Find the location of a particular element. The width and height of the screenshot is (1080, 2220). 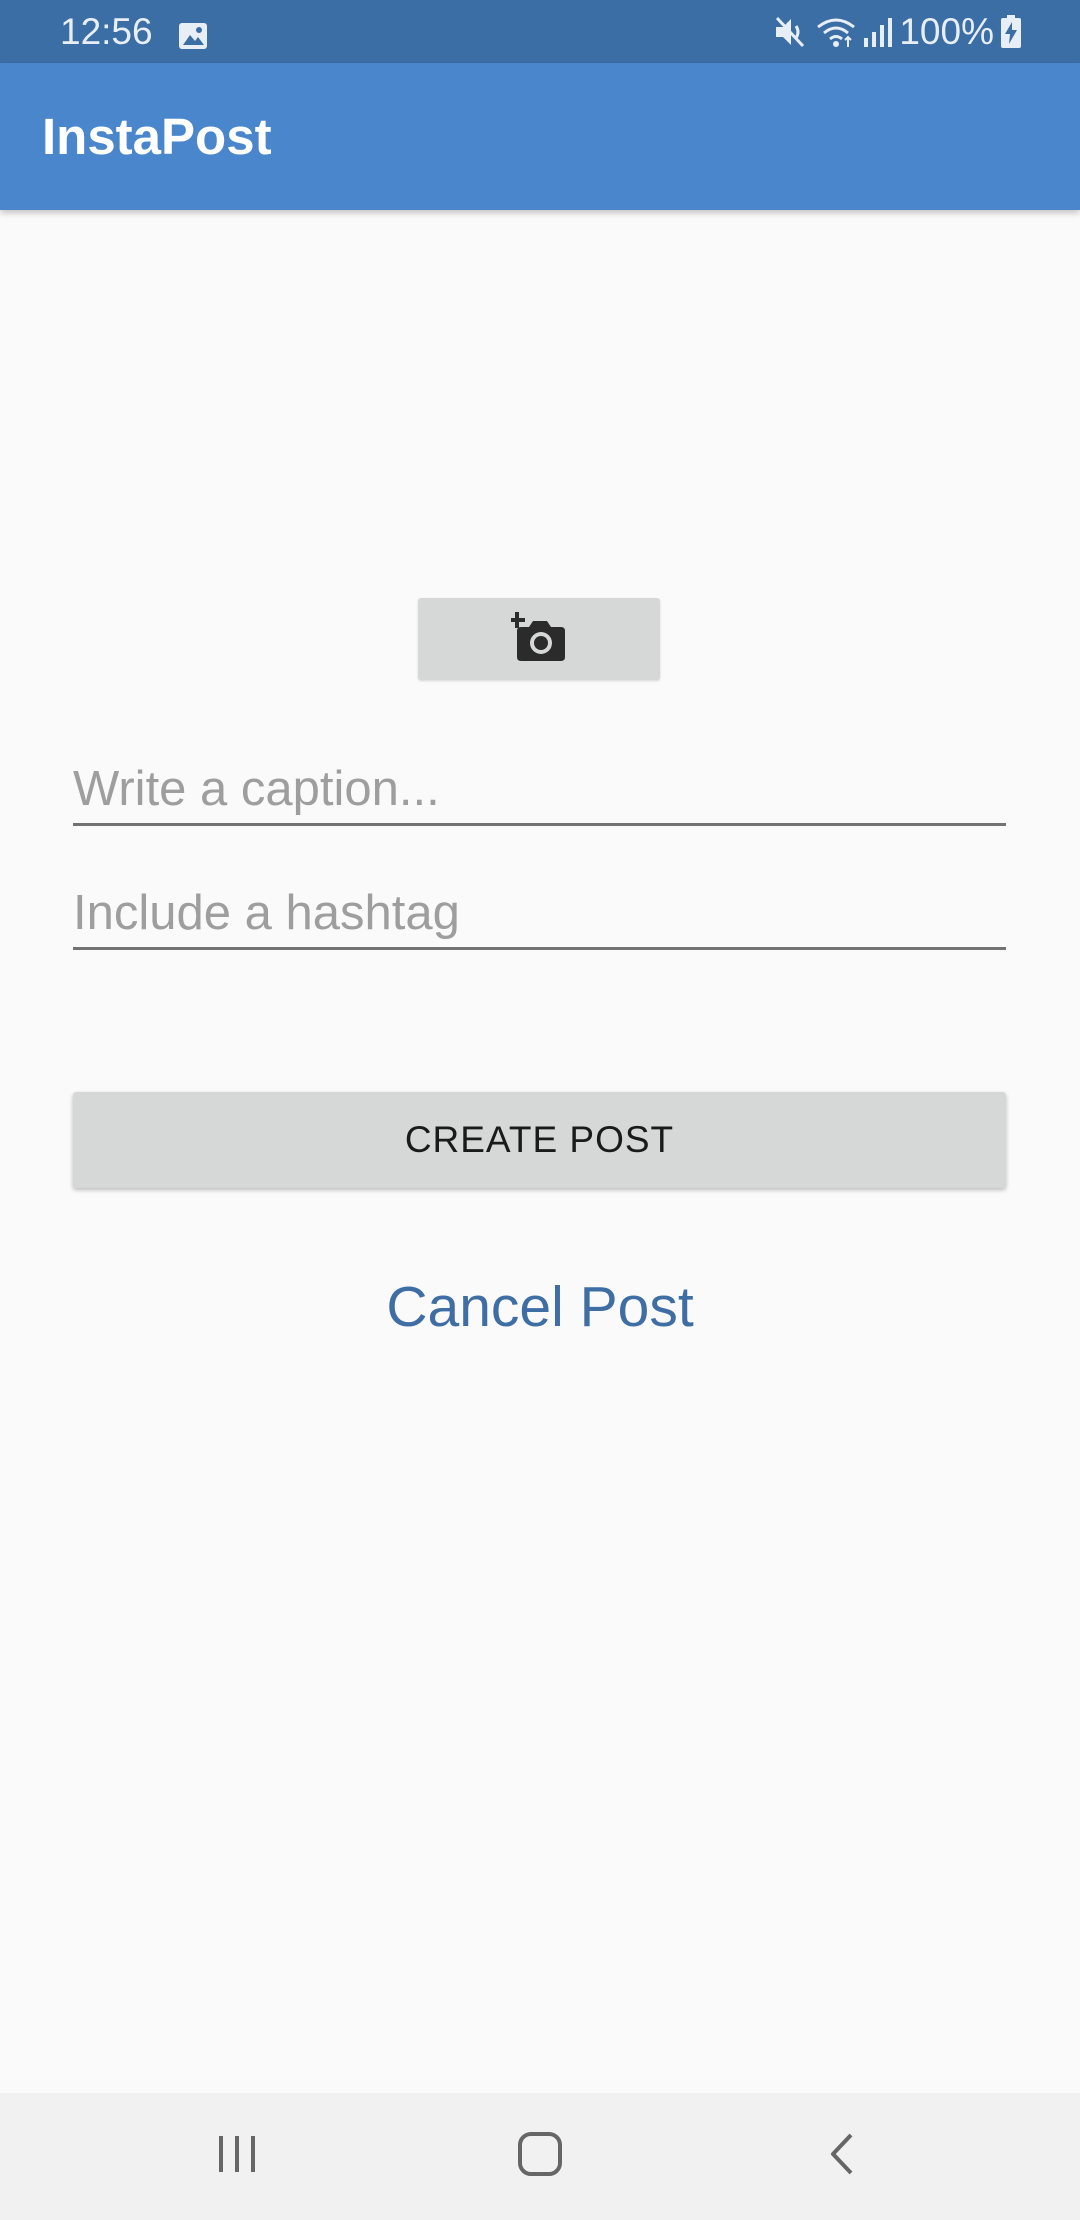

battery-charging-icon is located at coordinates (1011, 32).